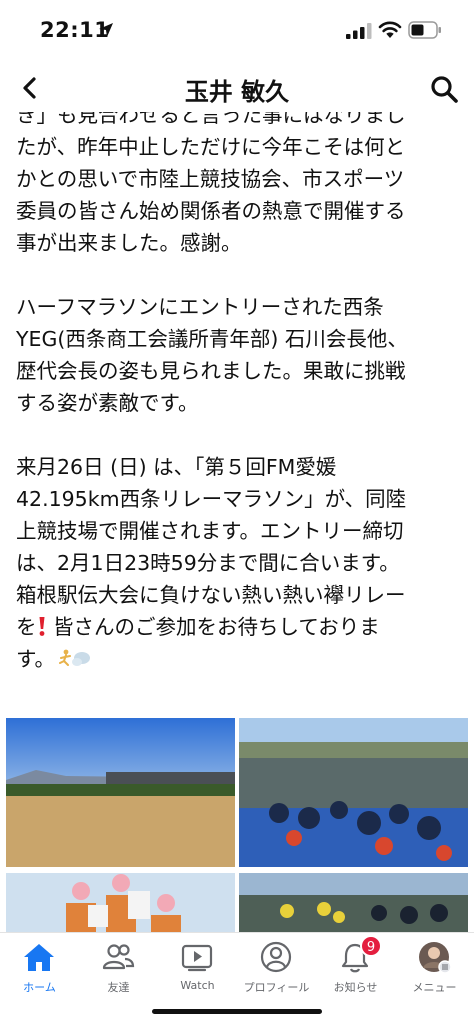  What do you see at coordinates (434, 987) in the screenshot?
I see `tab-label: メニュー` at bounding box center [434, 987].